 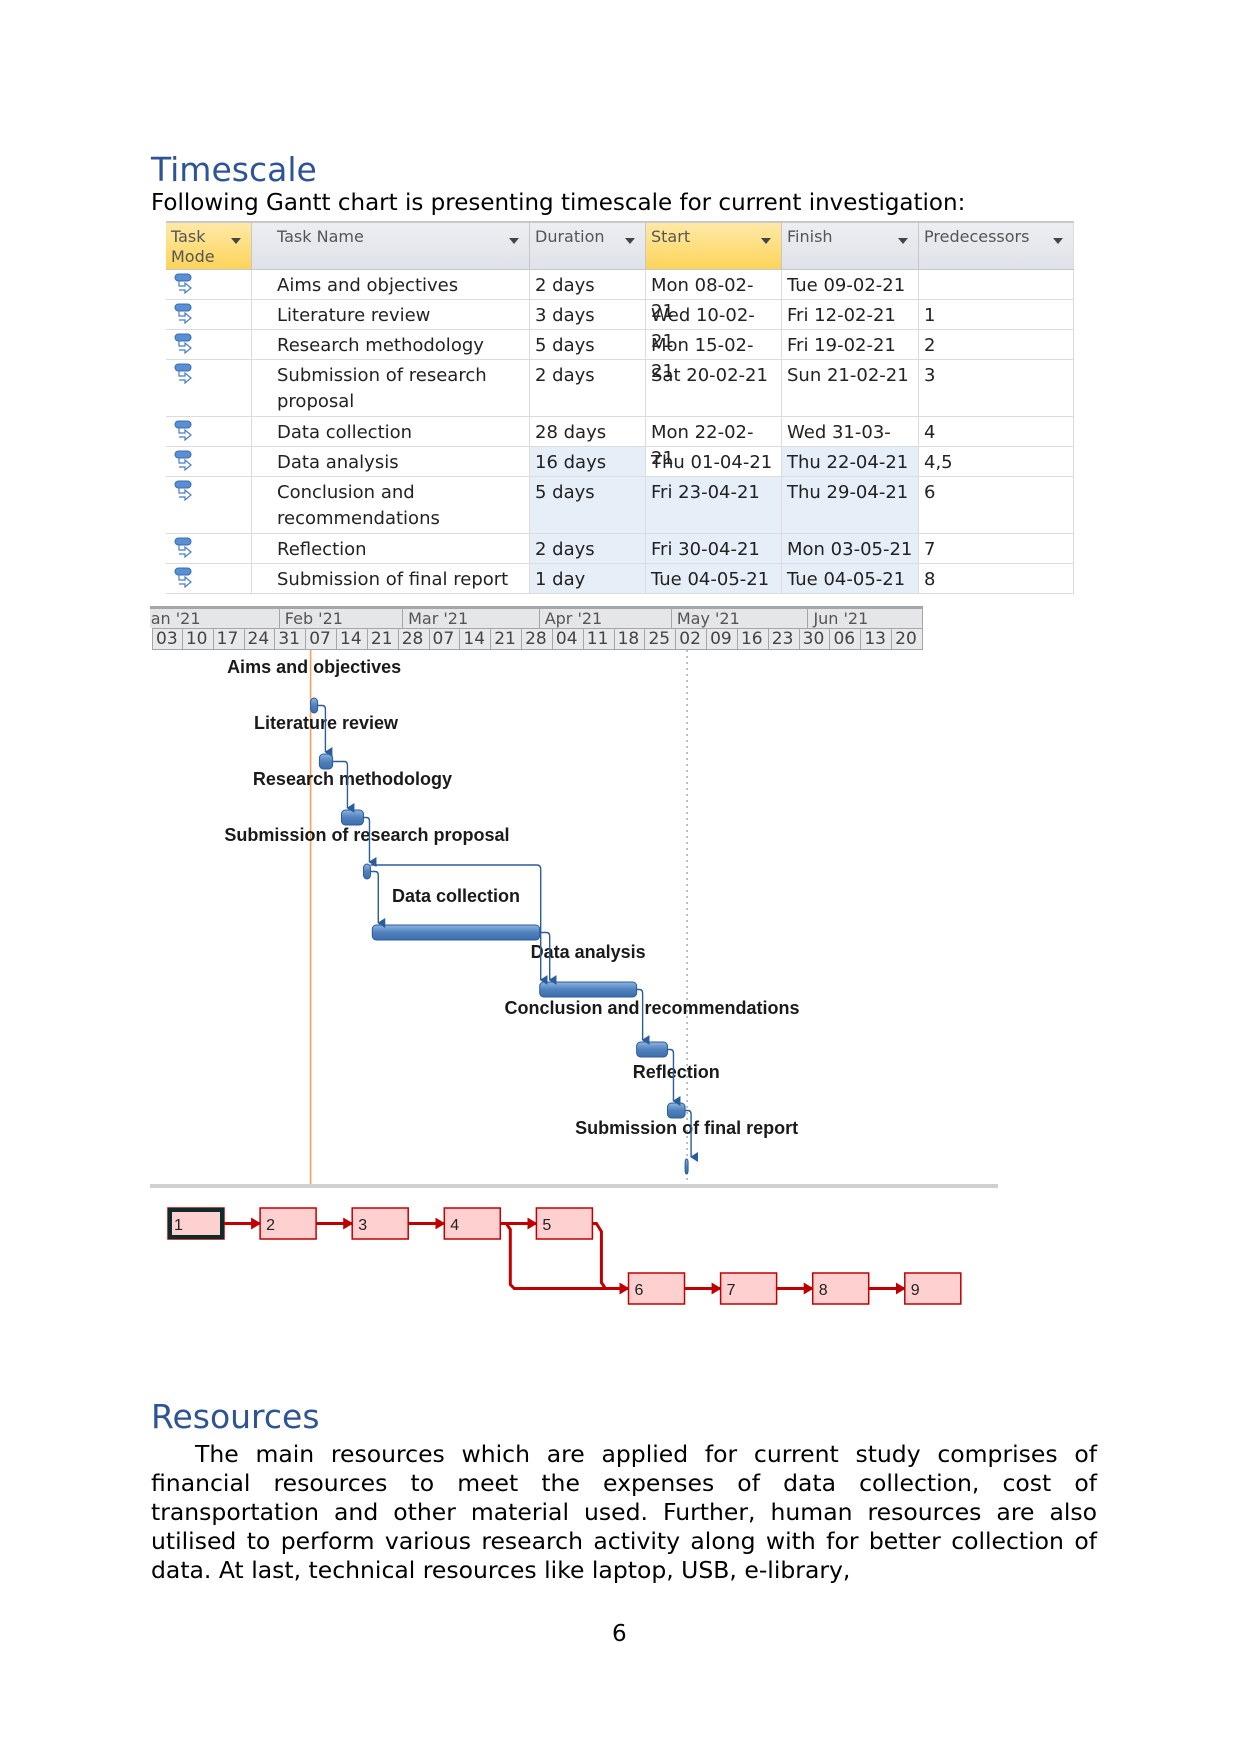 What do you see at coordinates (996, 431) in the screenshot?
I see `cell-pred: 4` at bounding box center [996, 431].